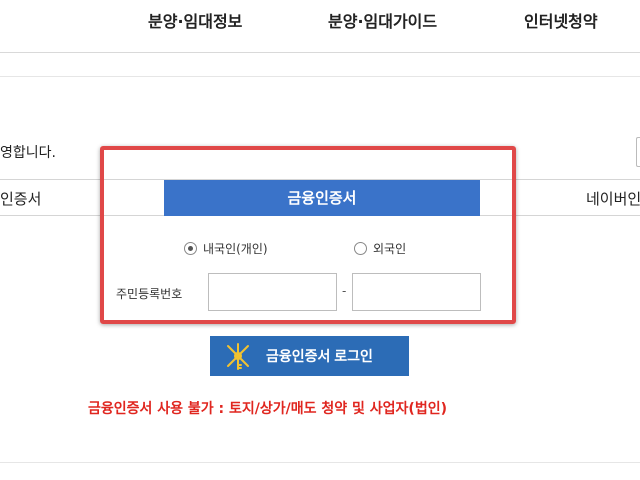 This screenshot has width=640, height=480. What do you see at coordinates (267, 409) in the screenshot?
I see `certificate-warning-text: 금융인증서 사용 불가 : 토지/상가/매도 청약 및 사업자(법인)` at bounding box center [267, 409].